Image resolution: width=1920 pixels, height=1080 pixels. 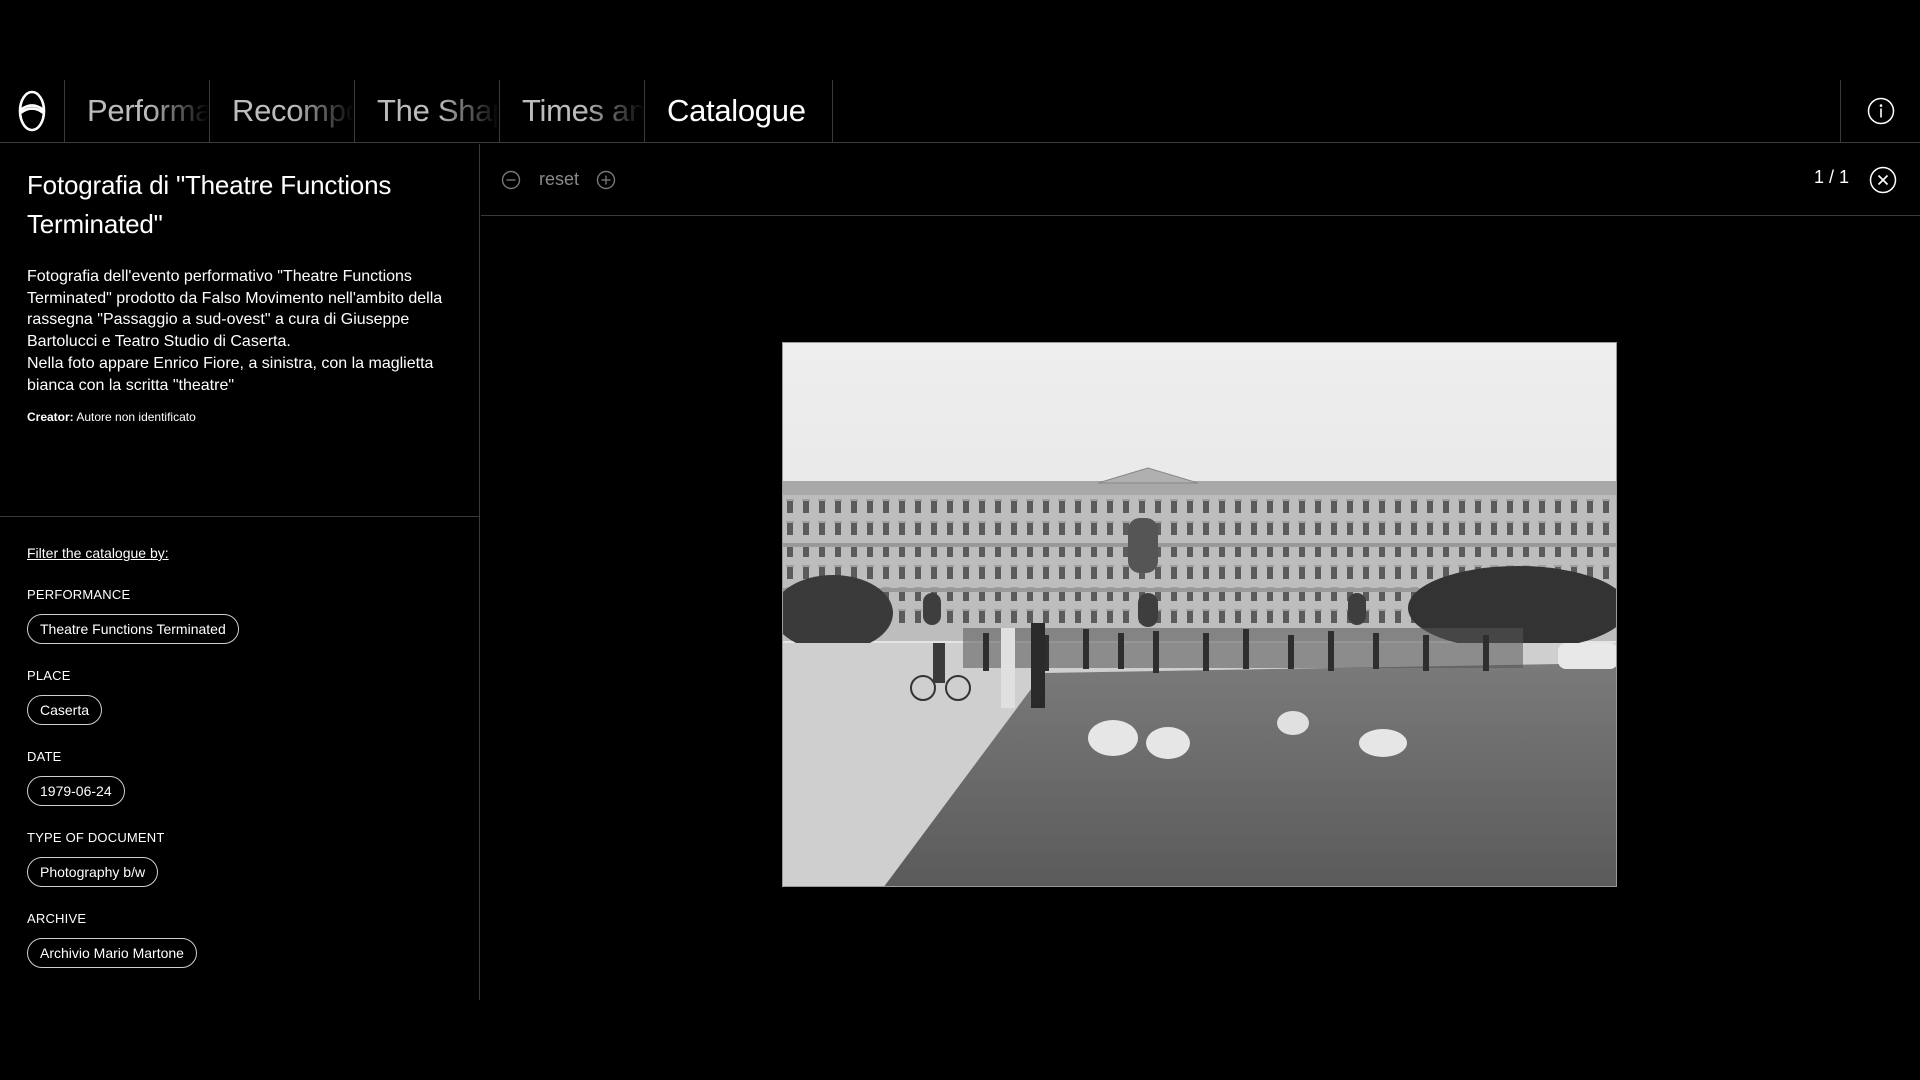 I want to click on close-icon, so click(x=1883, y=180).